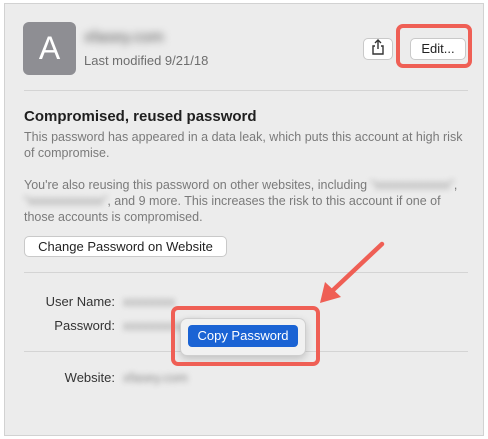  I want to click on share-button, so click(378, 49).